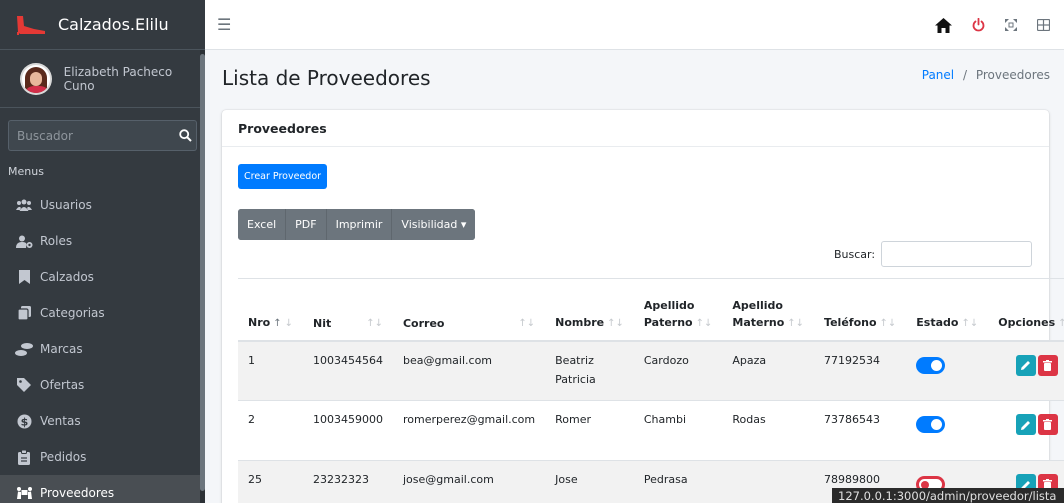 Image resolution: width=1064 pixels, height=503 pixels. Describe the element at coordinates (62, 385) in the screenshot. I see `sidebar-item-label: Ofertas` at that location.